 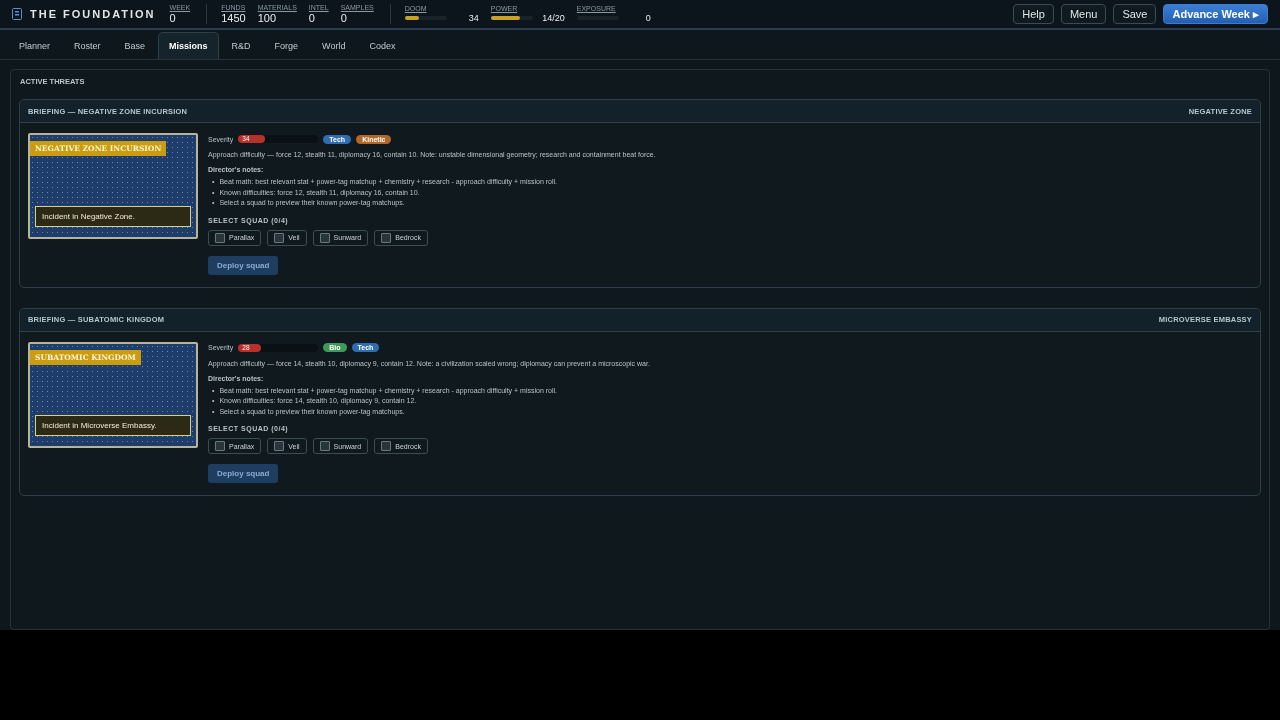 What do you see at coordinates (113, 425) in the screenshot?
I see `incident-caption: Incident in Microverse Embassy.` at bounding box center [113, 425].